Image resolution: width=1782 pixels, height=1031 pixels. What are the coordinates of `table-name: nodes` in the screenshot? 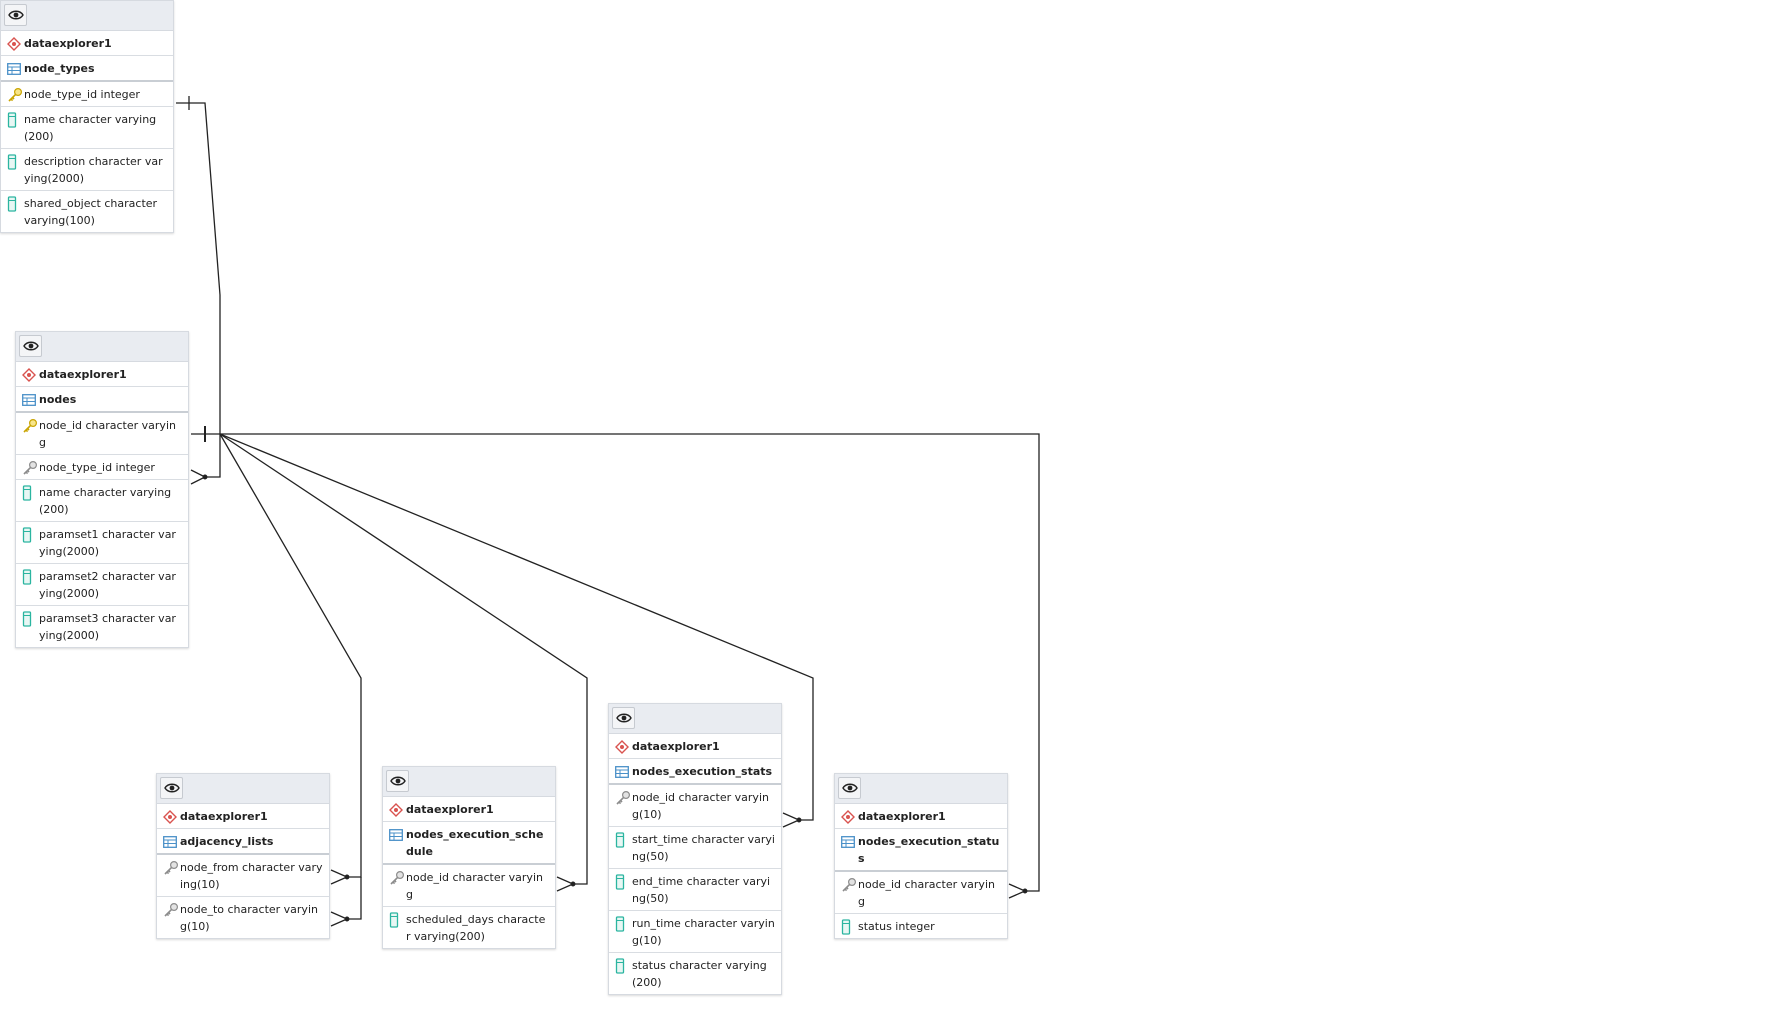 It's located at (58, 399).